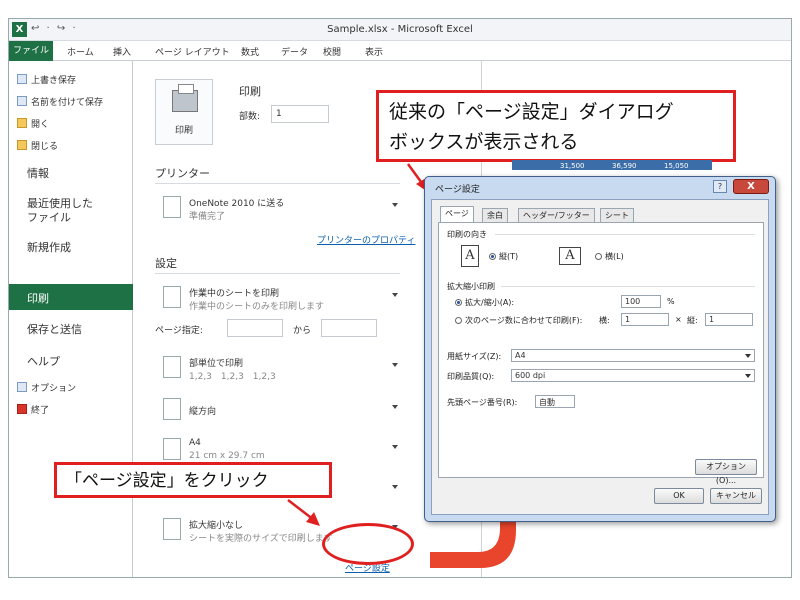 The width and height of the screenshot is (800, 600). Describe the element at coordinates (458, 320) in the screenshot. I see `radio-unchecked-icon` at that location.